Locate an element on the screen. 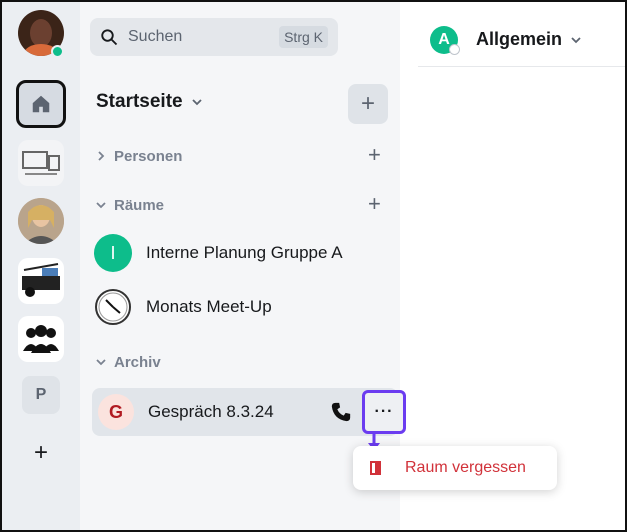 The height and width of the screenshot is (532, 627). section-archive: Archiv is located at coordinates (128, 362).